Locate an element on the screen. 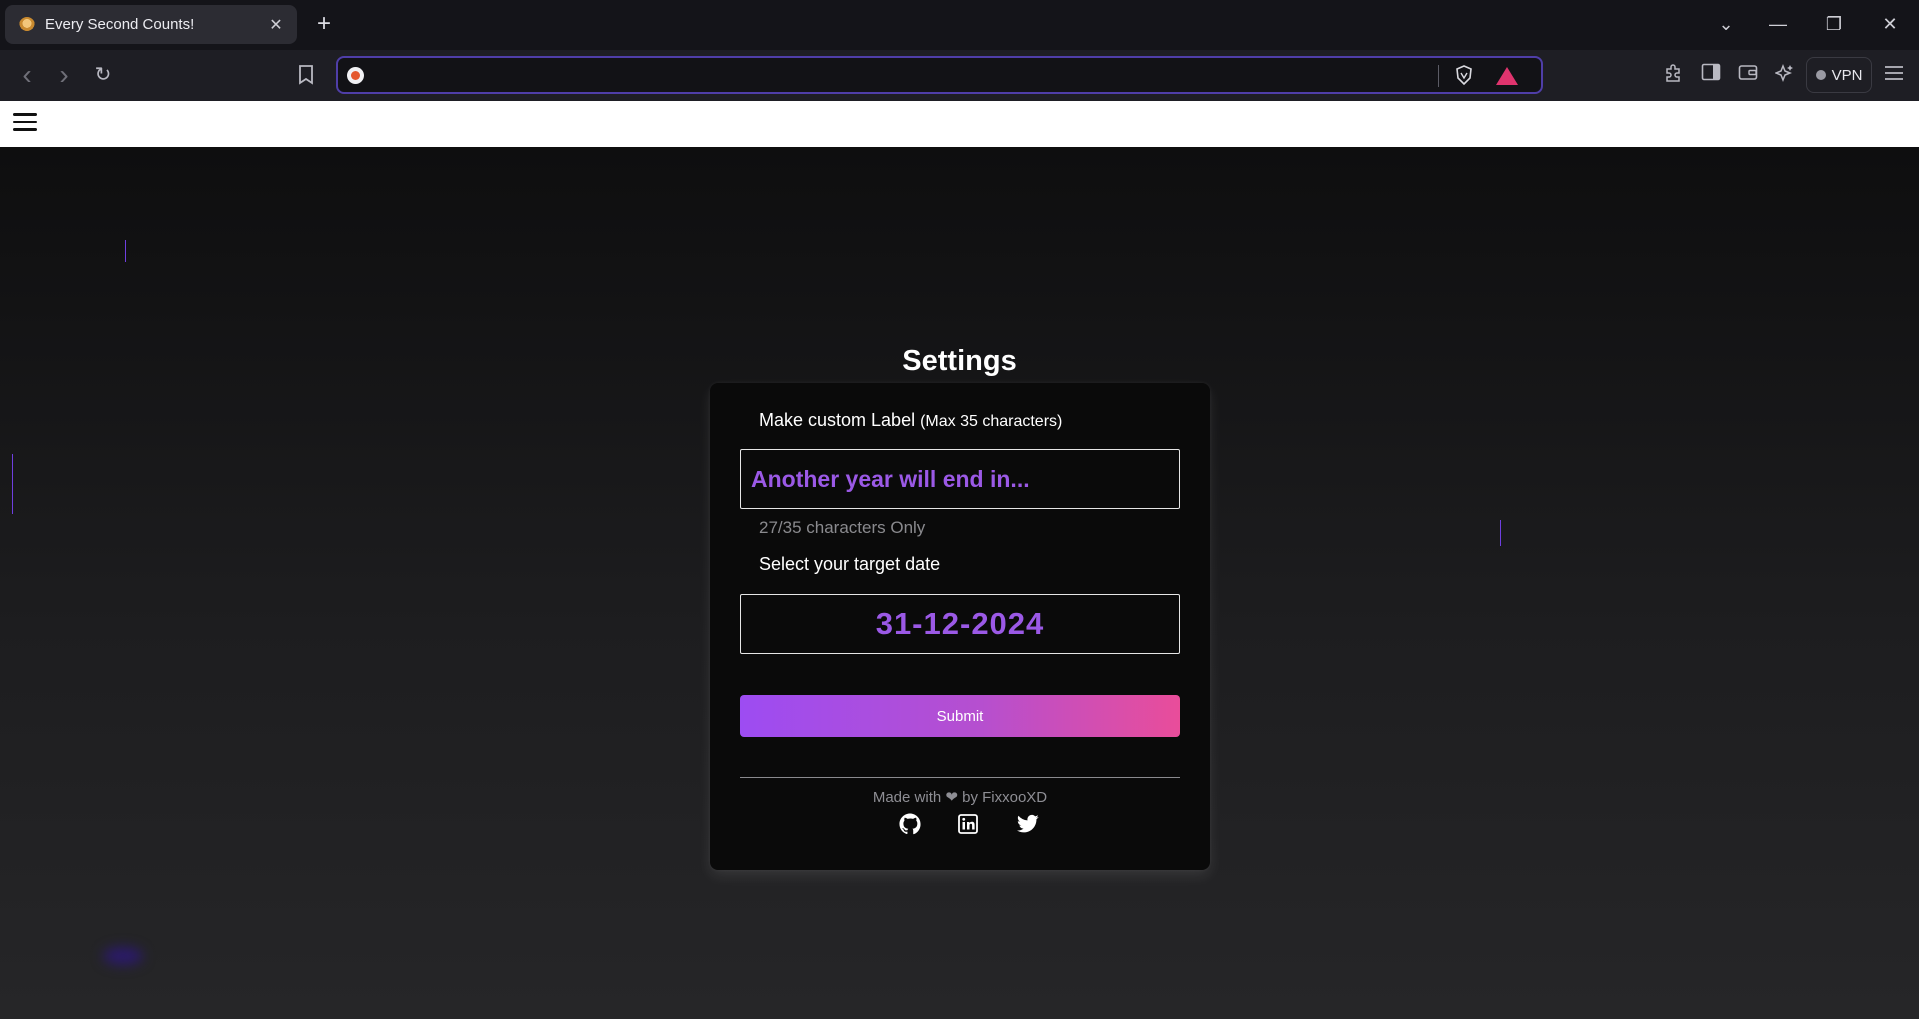  label-field-hint: (Max 35 characters) is located at coordinates (991, 421).